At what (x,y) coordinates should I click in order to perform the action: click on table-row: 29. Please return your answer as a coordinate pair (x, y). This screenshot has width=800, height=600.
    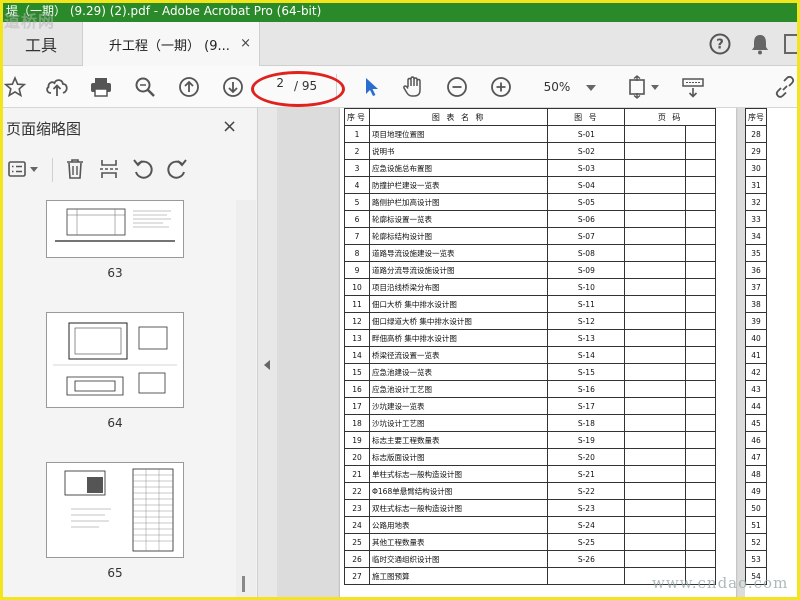
    Looking at the image, I should click on (756, 151).